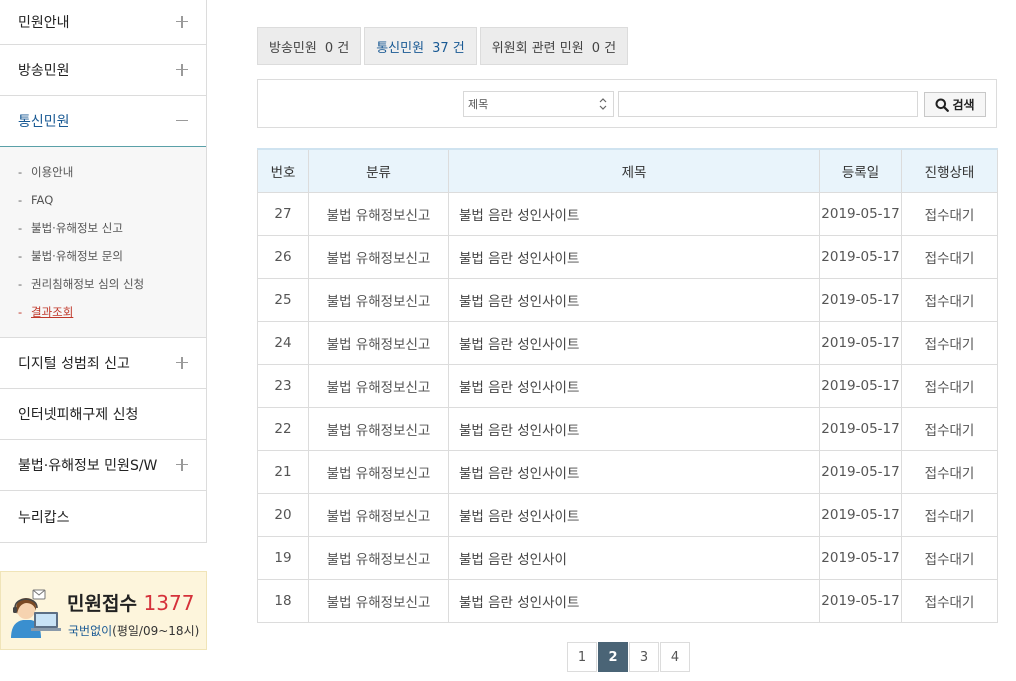  What do you see at coordinates (478, 104) in the screenshot?
I see `search-field-value: 제목` at bounding box center [478, 104].